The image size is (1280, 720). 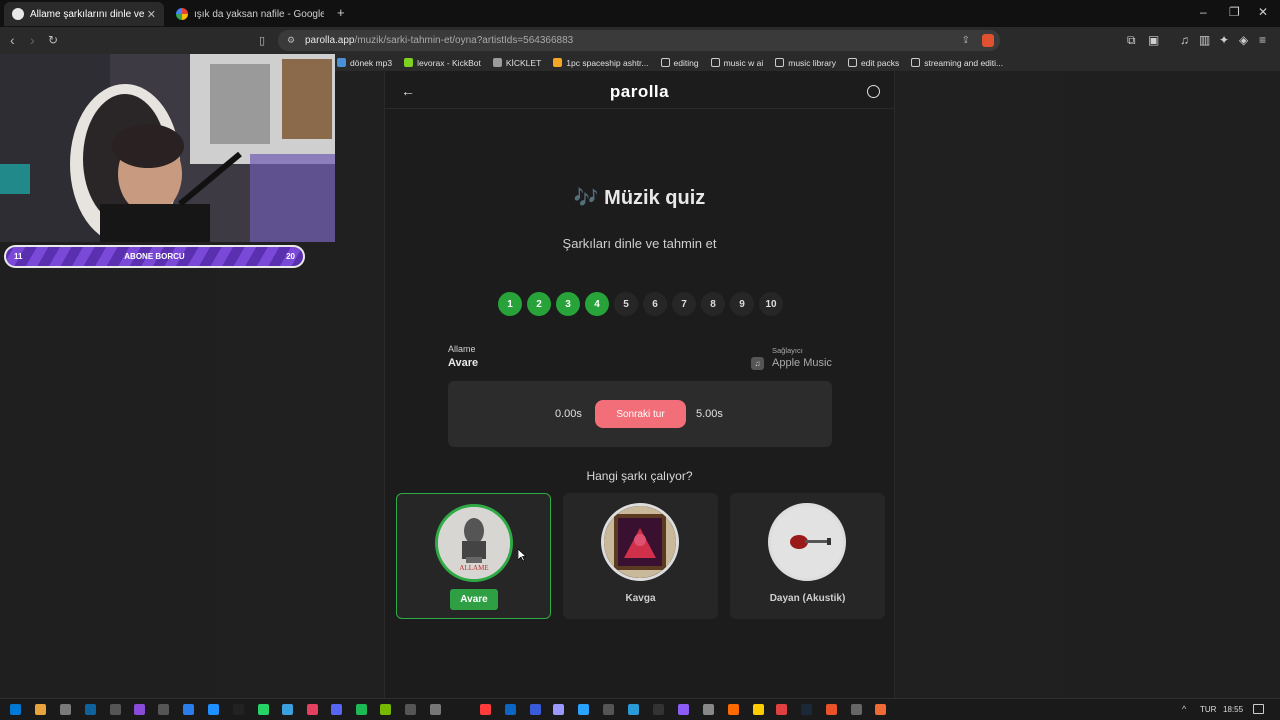 I want to click on provider-name: Apple Music, so click(x=802, y=363).